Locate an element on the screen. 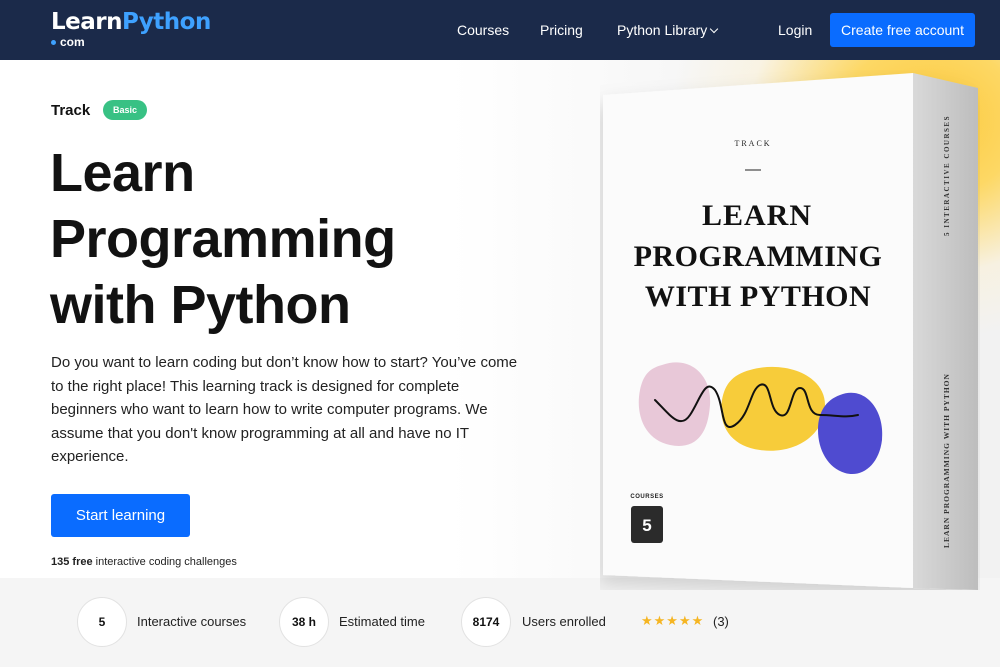  stat-time-value: 38 h is located at coordinates (304, 622).